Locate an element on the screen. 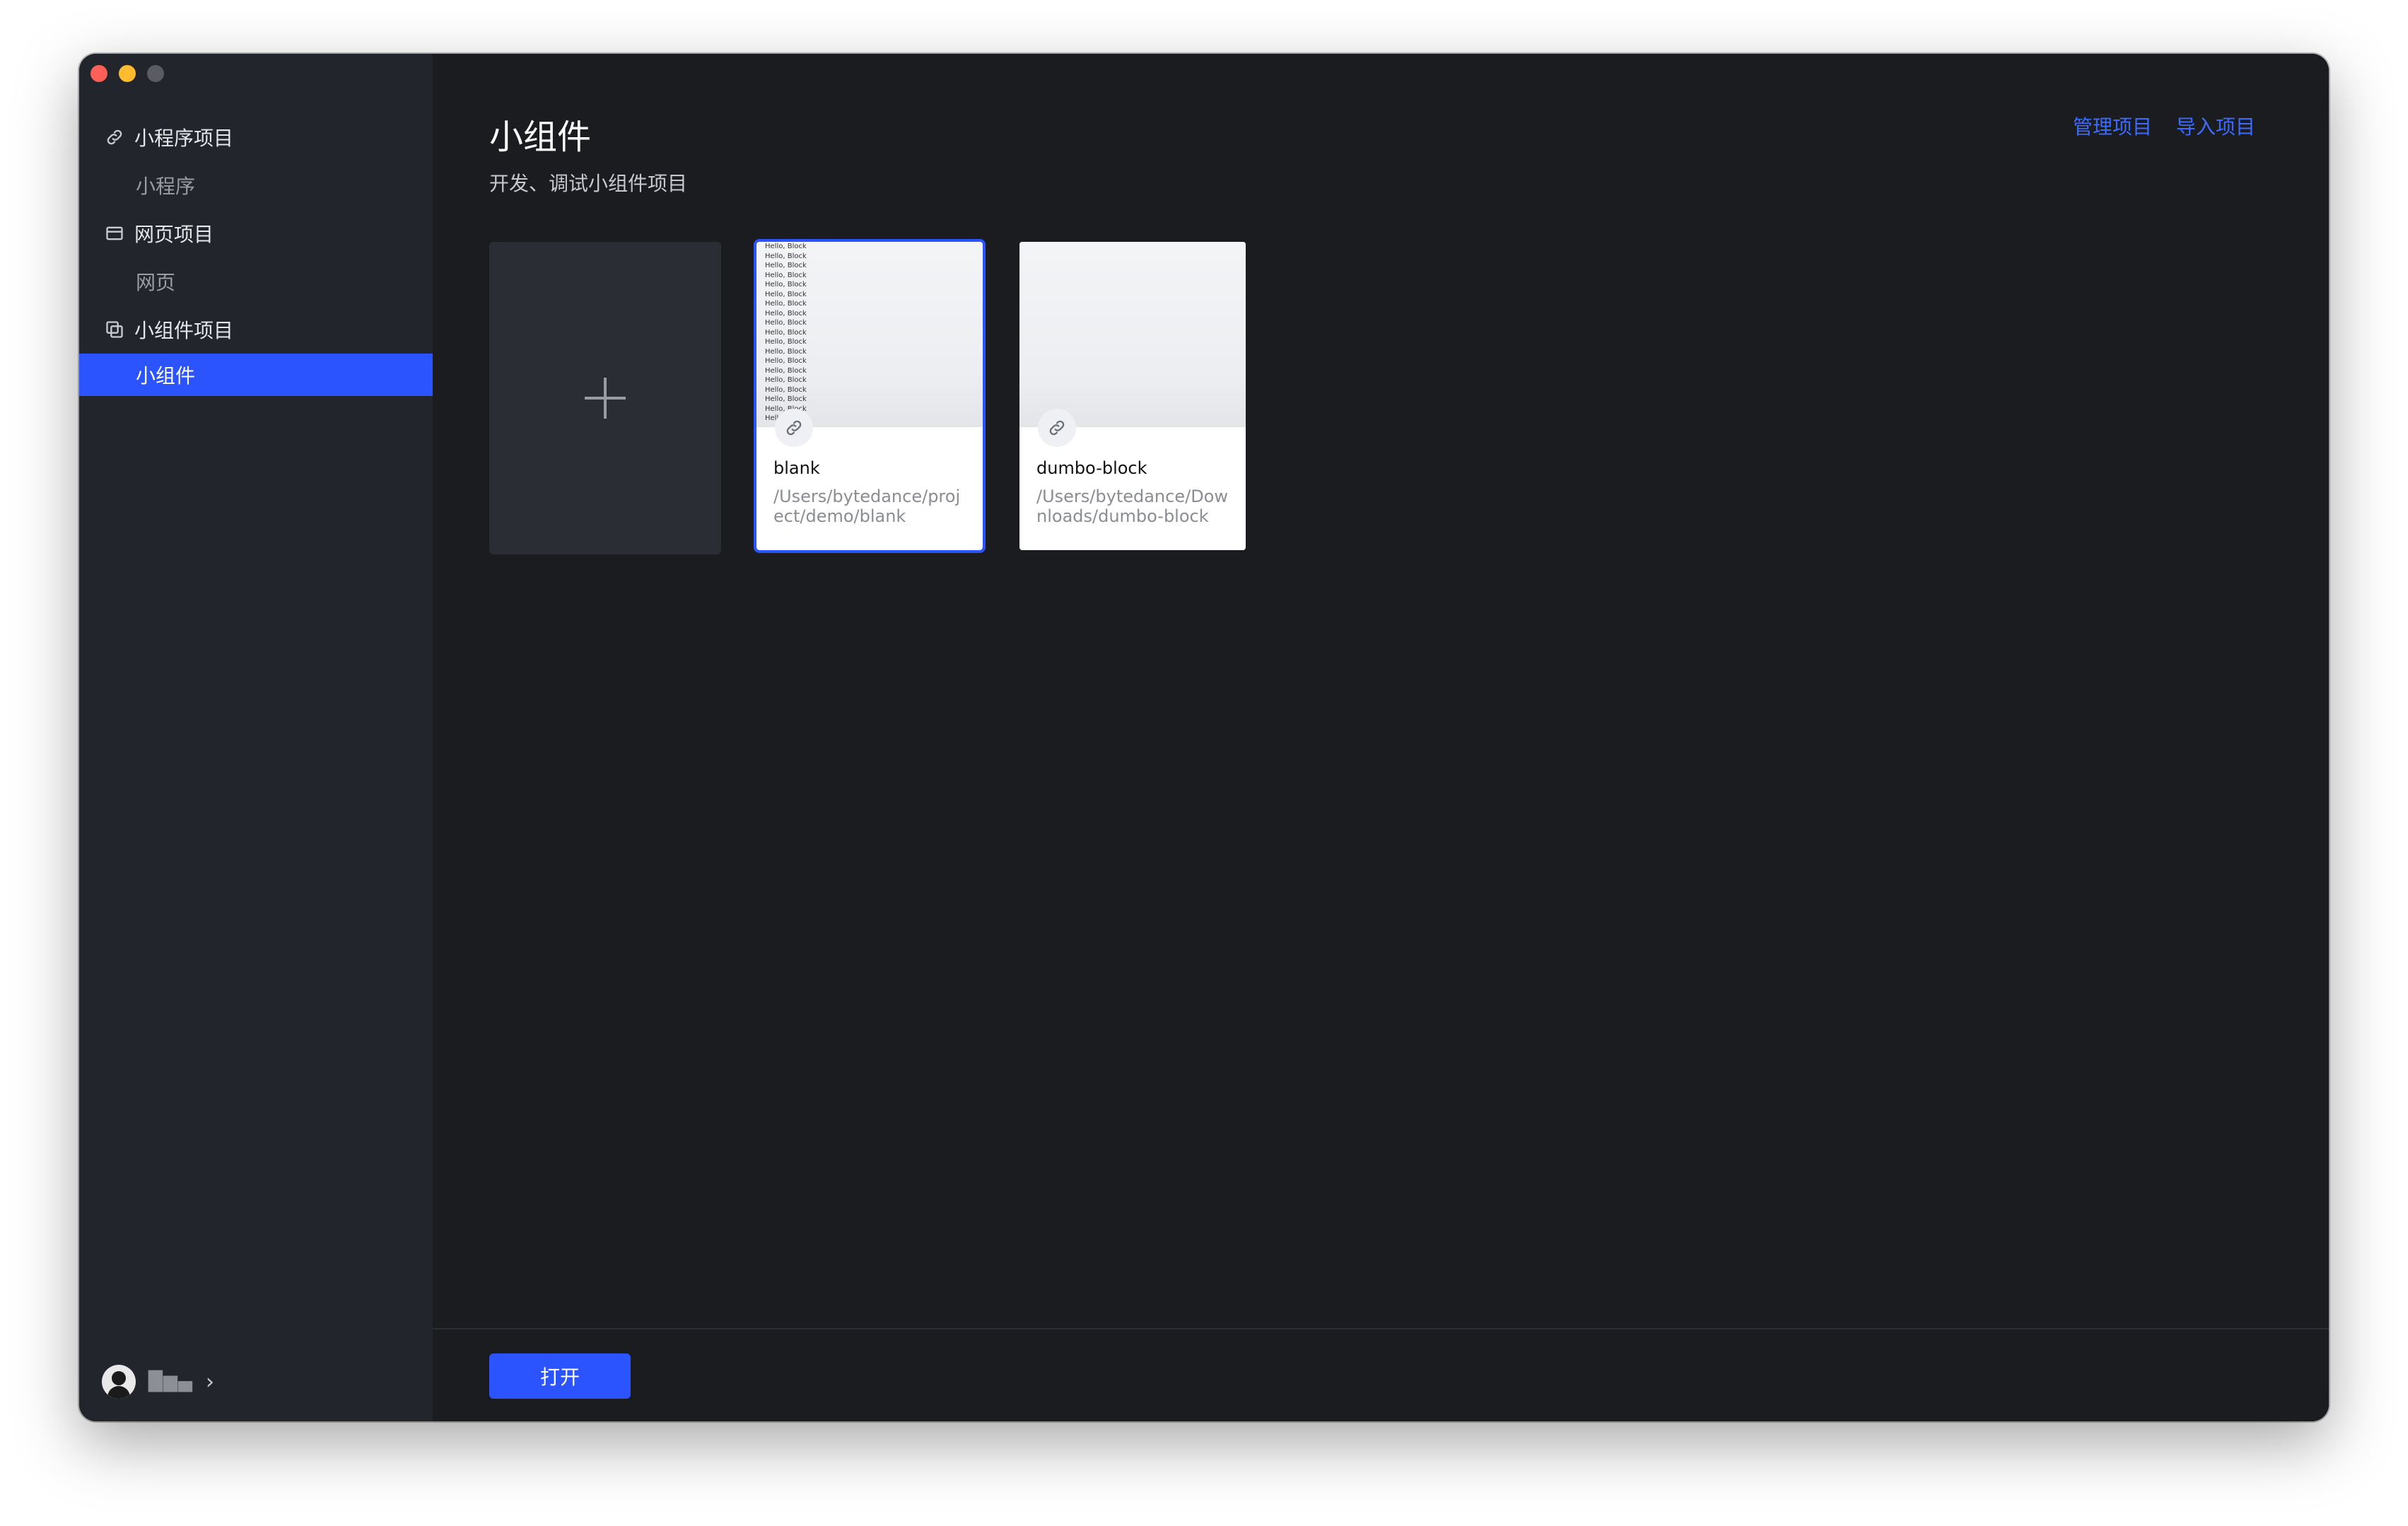  plus-icon is located at coordinates (605, 398).